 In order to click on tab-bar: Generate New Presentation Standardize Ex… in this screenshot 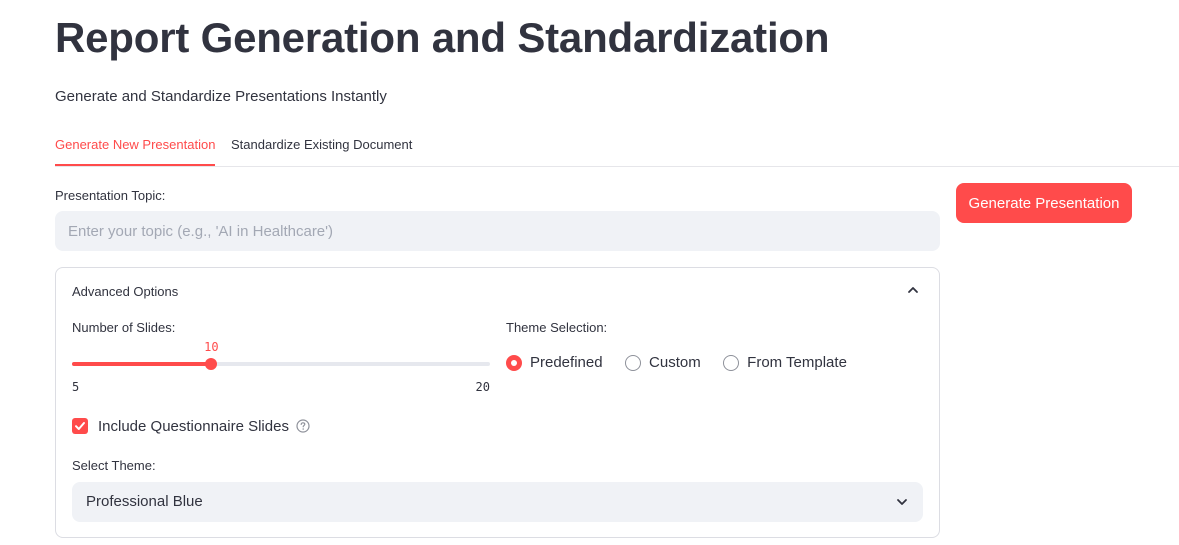, I will do `click(617, 148)`.